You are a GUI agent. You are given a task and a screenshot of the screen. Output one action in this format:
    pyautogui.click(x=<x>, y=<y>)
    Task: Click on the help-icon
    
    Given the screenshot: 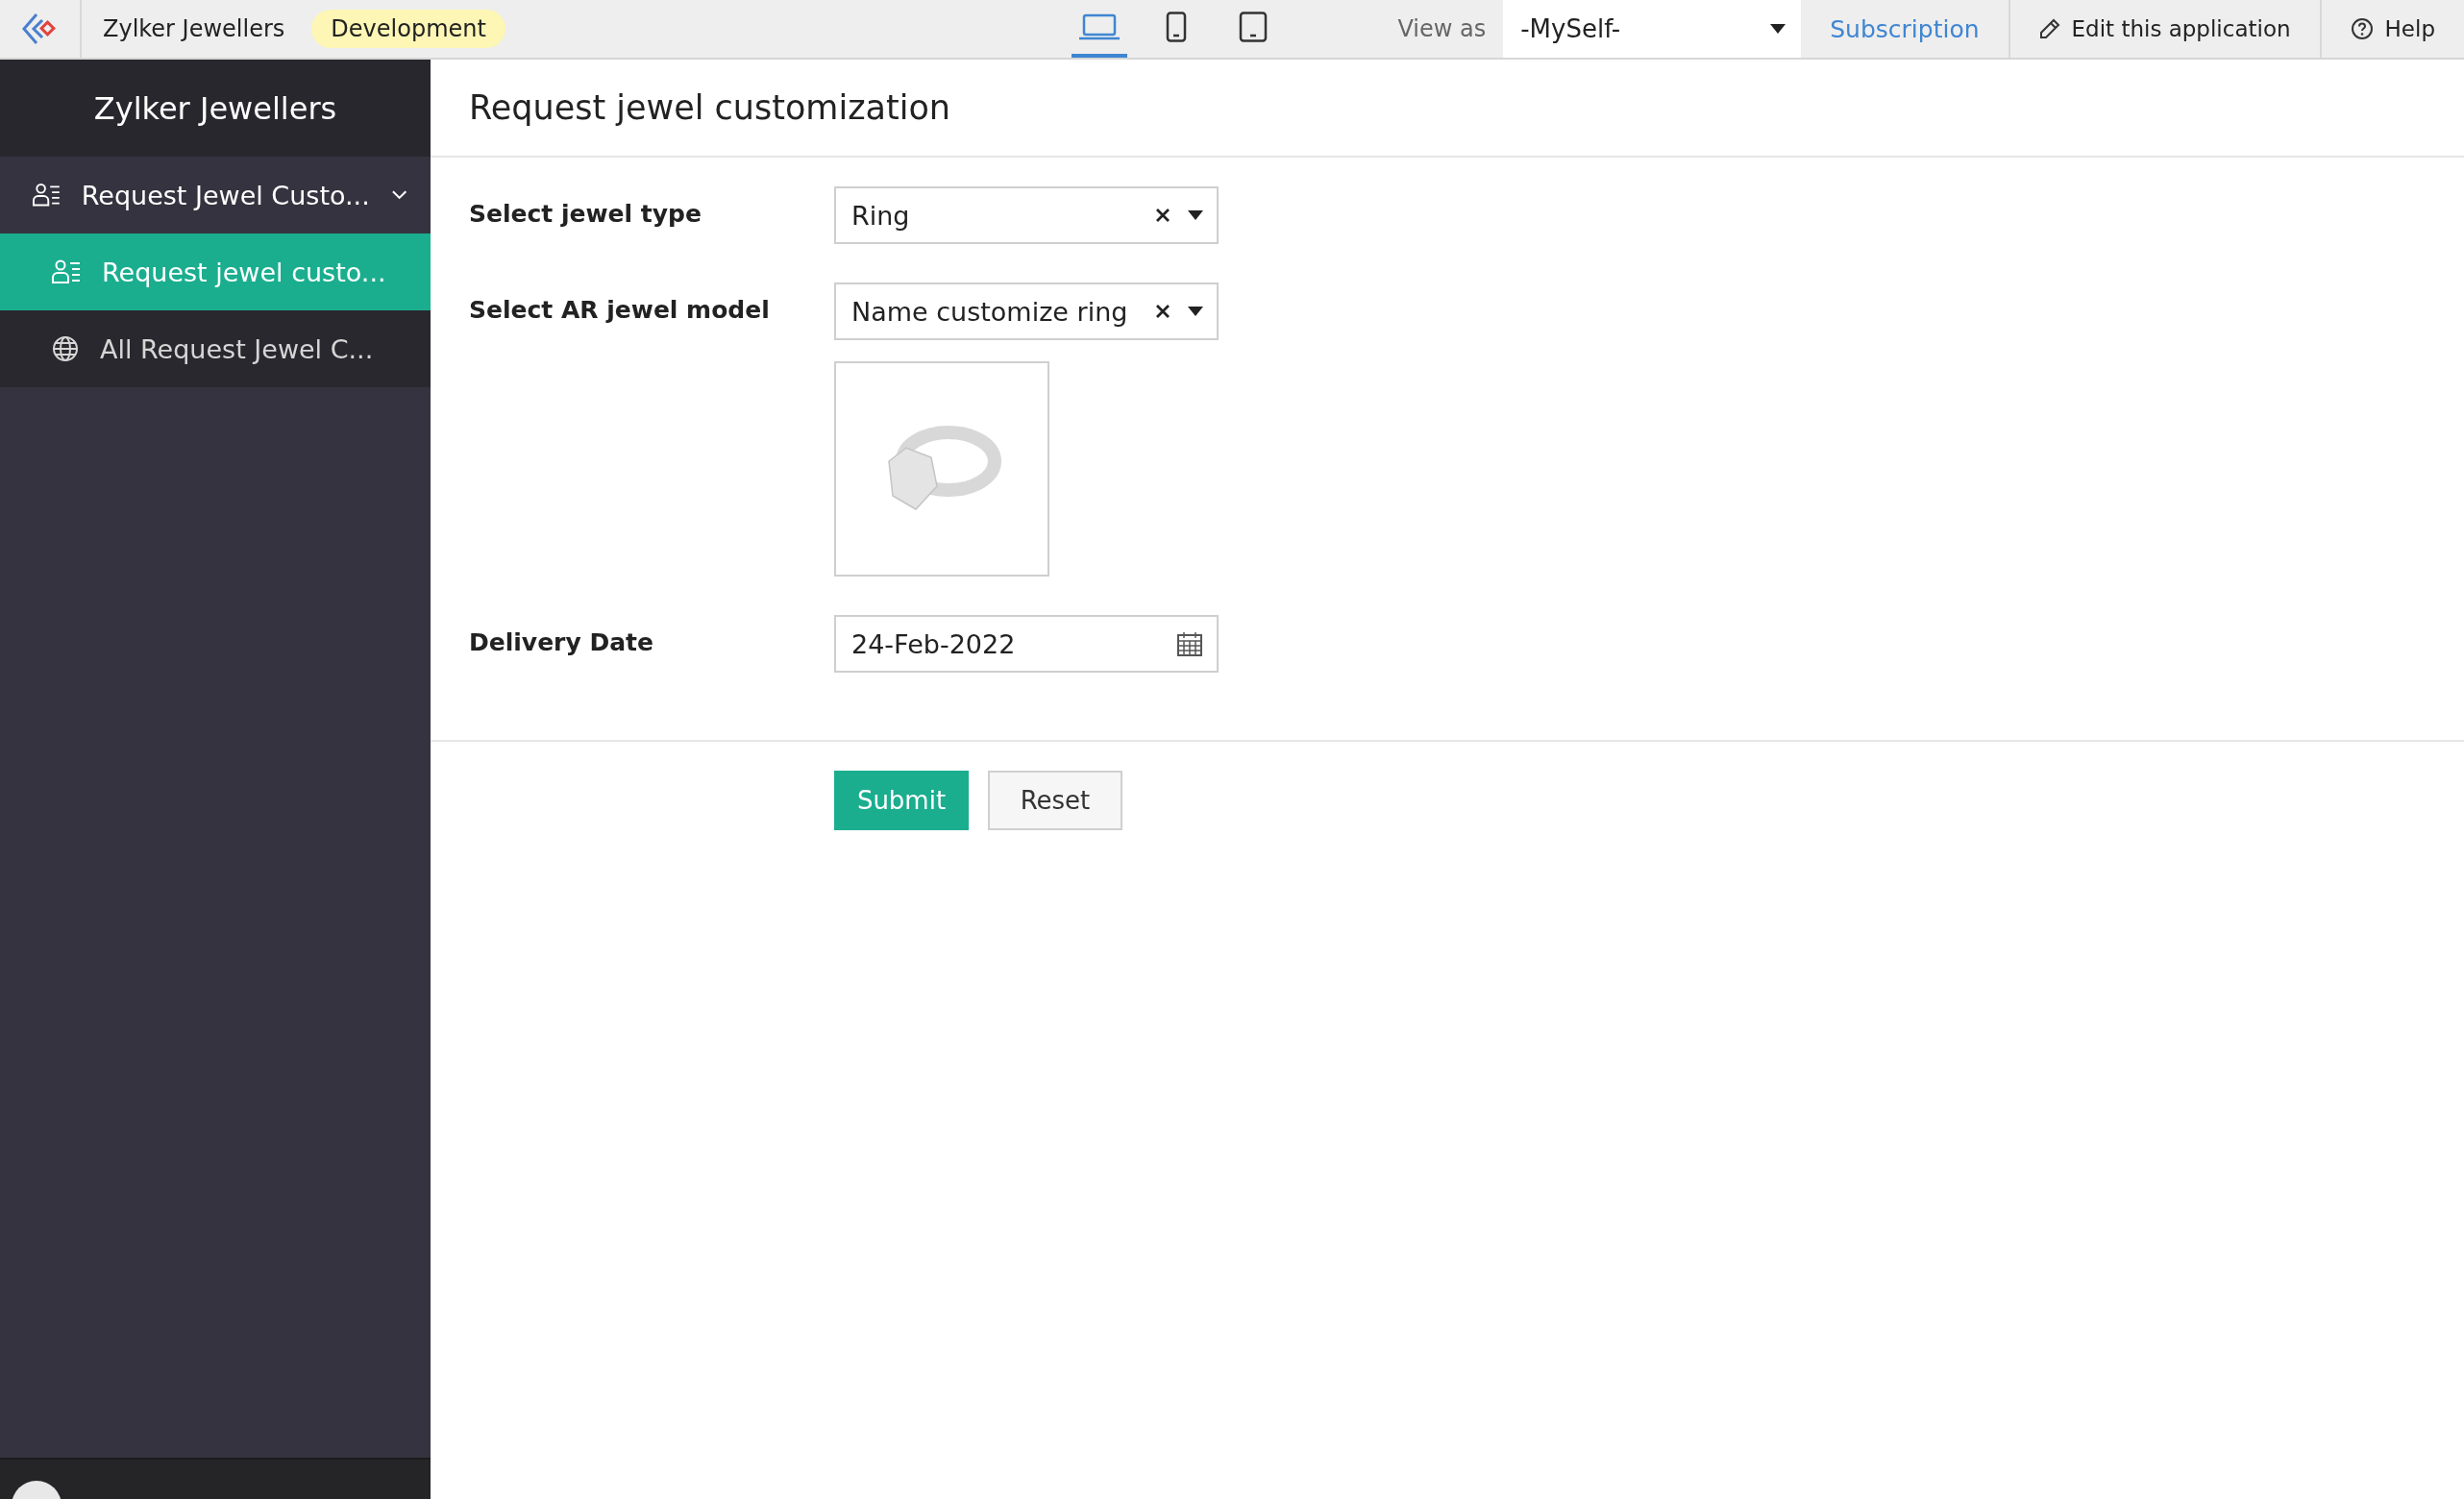 What is the action you would take?
    pyautogui.click(x=2362, y=29)
    